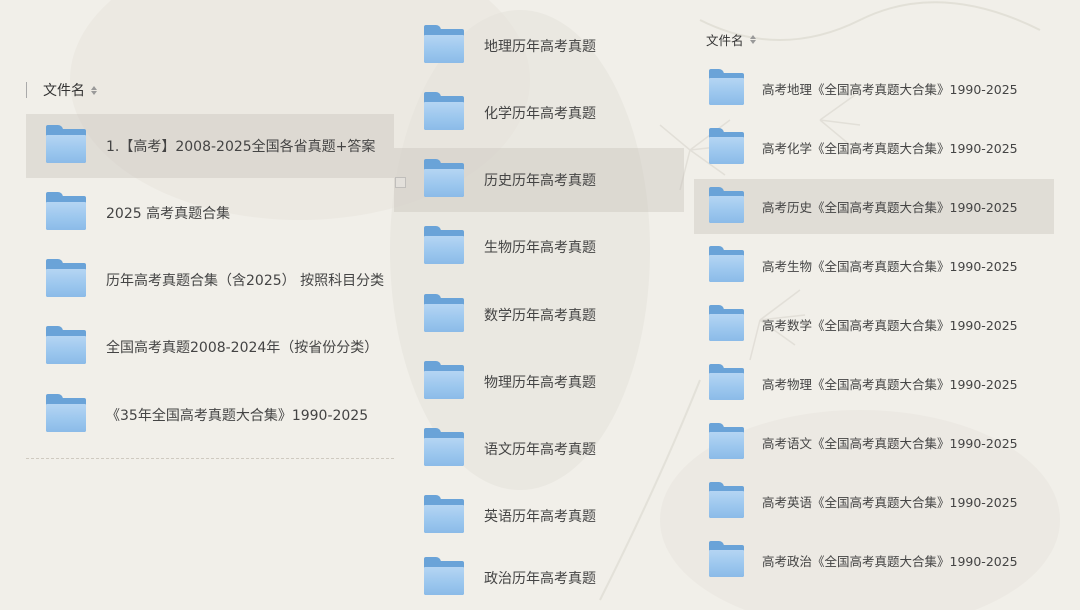  What do you see at coordinates (890, 325) in the screenshot?
I see `folder-name: 高考数学《全国高考真题大合集》1990-2025` at bounding box center [890, 325].